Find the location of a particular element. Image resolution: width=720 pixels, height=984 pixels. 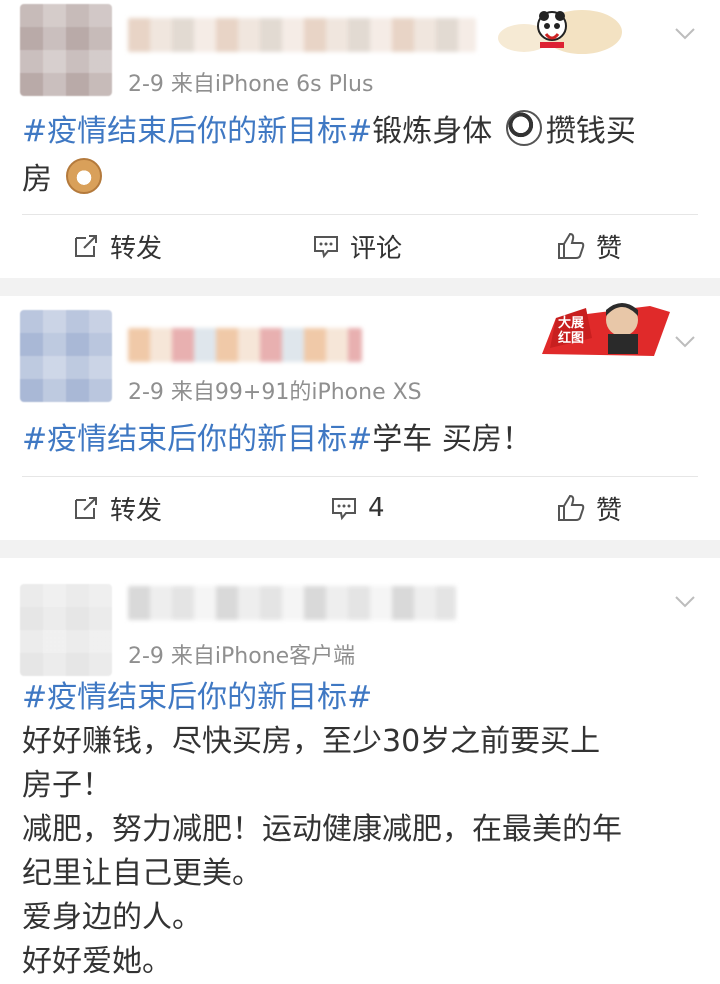

post-text-line: 减肥，努力减肥！运动健康减肥，在最美的年 is located at coordinates (322, 829).